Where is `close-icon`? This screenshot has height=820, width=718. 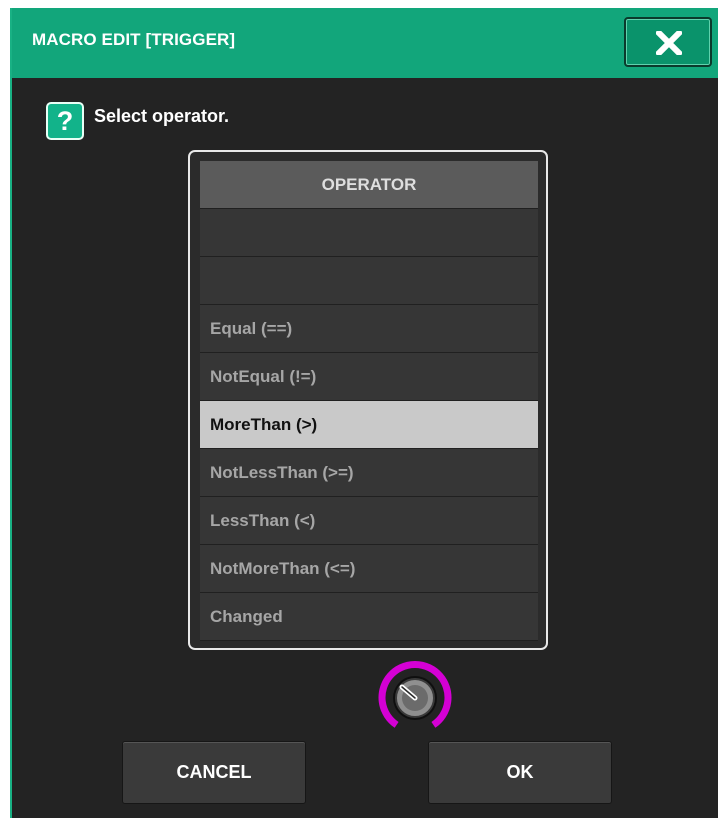
close-icon is located at coordinates (669, 43).